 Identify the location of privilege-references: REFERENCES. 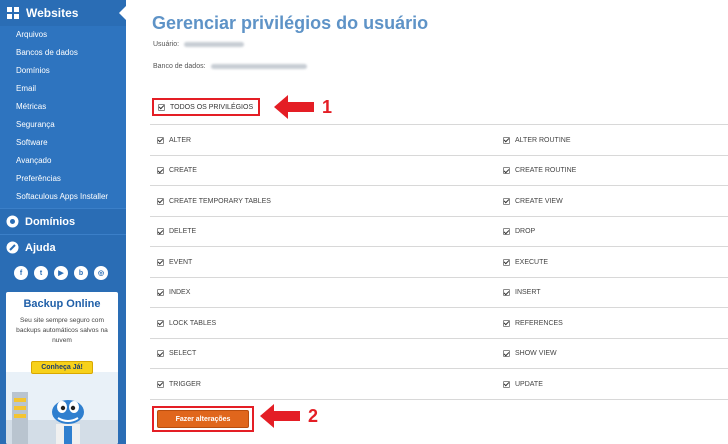
(533, 323).